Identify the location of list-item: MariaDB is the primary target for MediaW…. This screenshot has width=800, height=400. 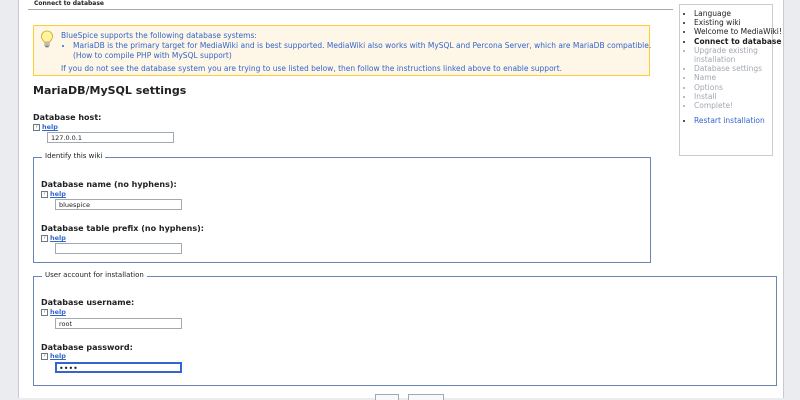
(365, 51).